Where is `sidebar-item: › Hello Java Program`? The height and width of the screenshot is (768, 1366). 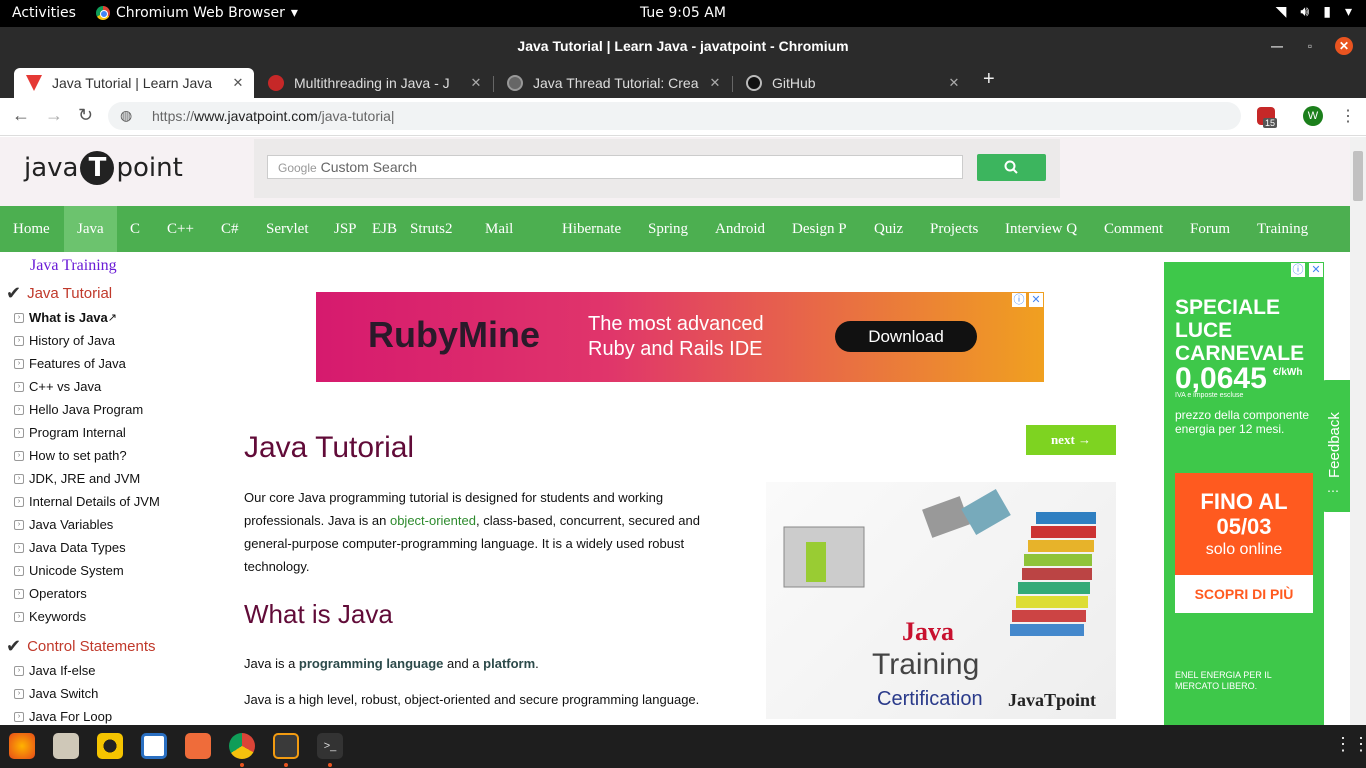
sidebar-item: › Hello Java Program is located at coordinates (78, 409).